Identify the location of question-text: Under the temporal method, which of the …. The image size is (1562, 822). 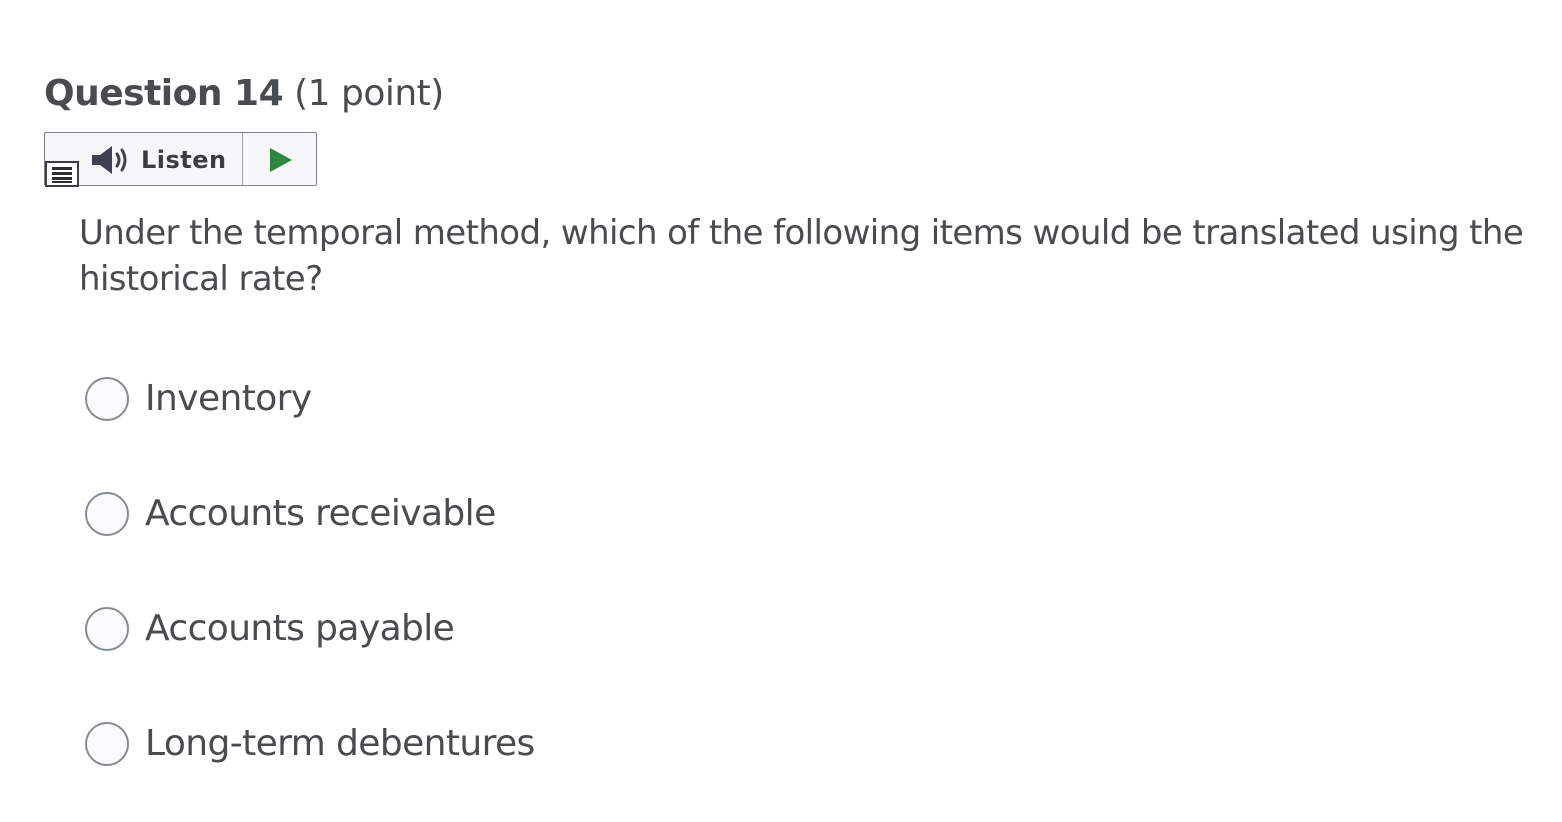
(801, 256).